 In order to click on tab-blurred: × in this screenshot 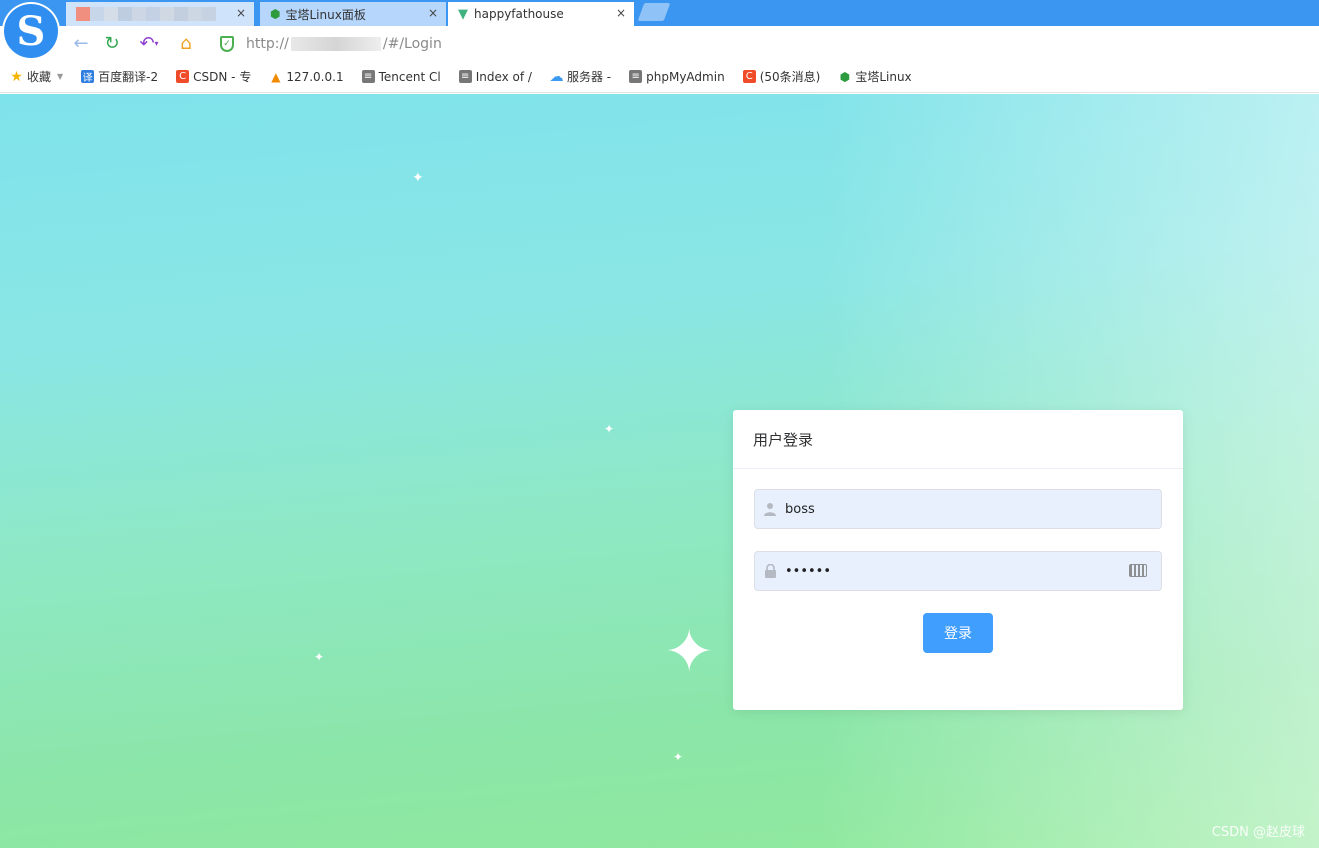, I will do `click(160, 14)`.